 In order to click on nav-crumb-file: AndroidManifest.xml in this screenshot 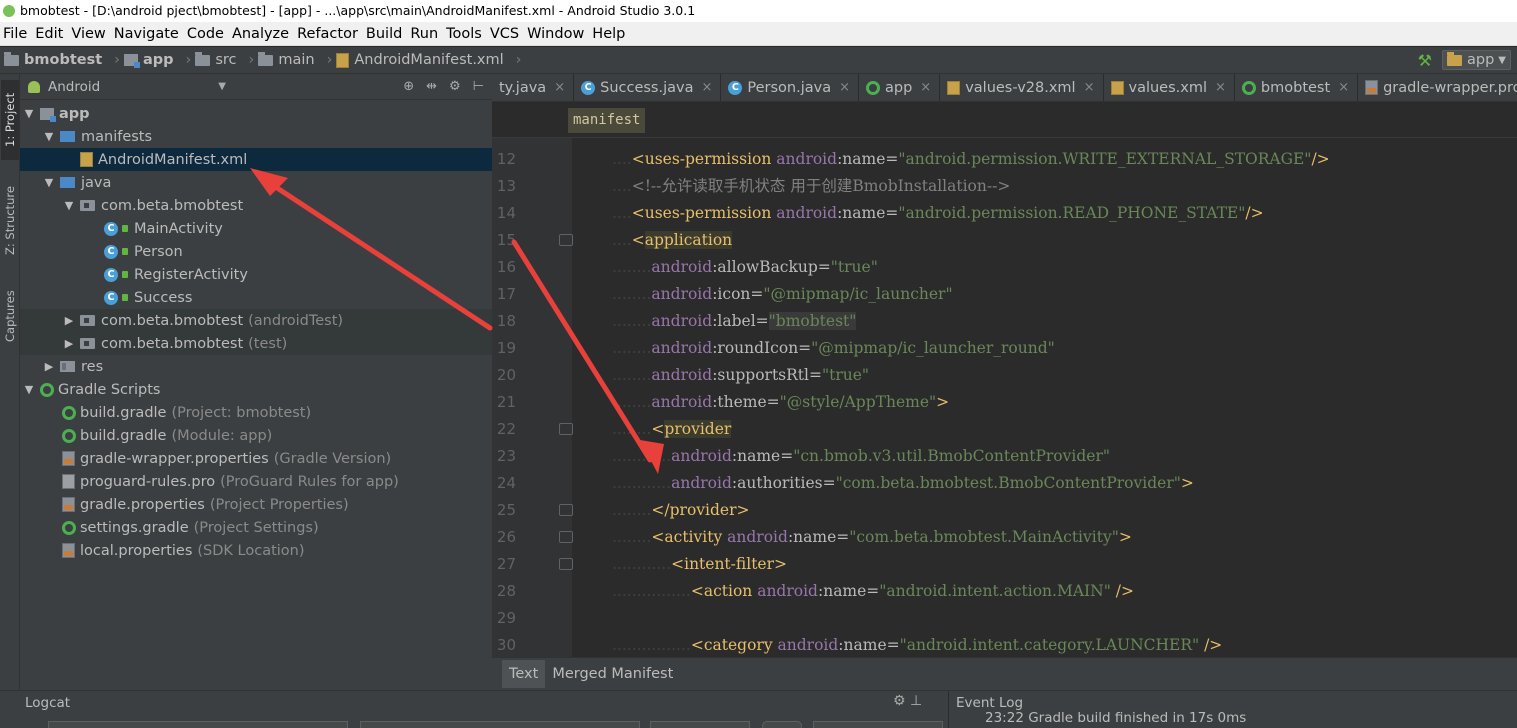, I will do `click(420, 60)`.